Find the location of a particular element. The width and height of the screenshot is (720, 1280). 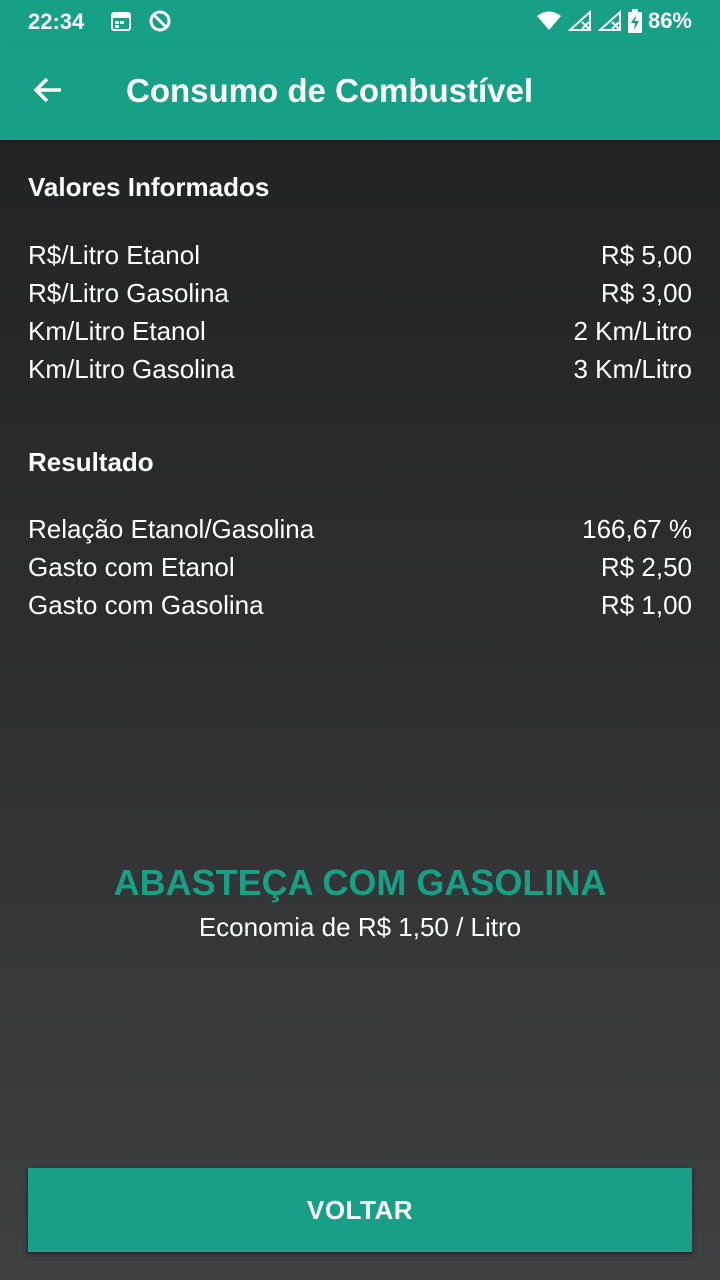

informed-row: Km/Litro Etanol 2 Km/Litro is located at coordinates (360, 331).